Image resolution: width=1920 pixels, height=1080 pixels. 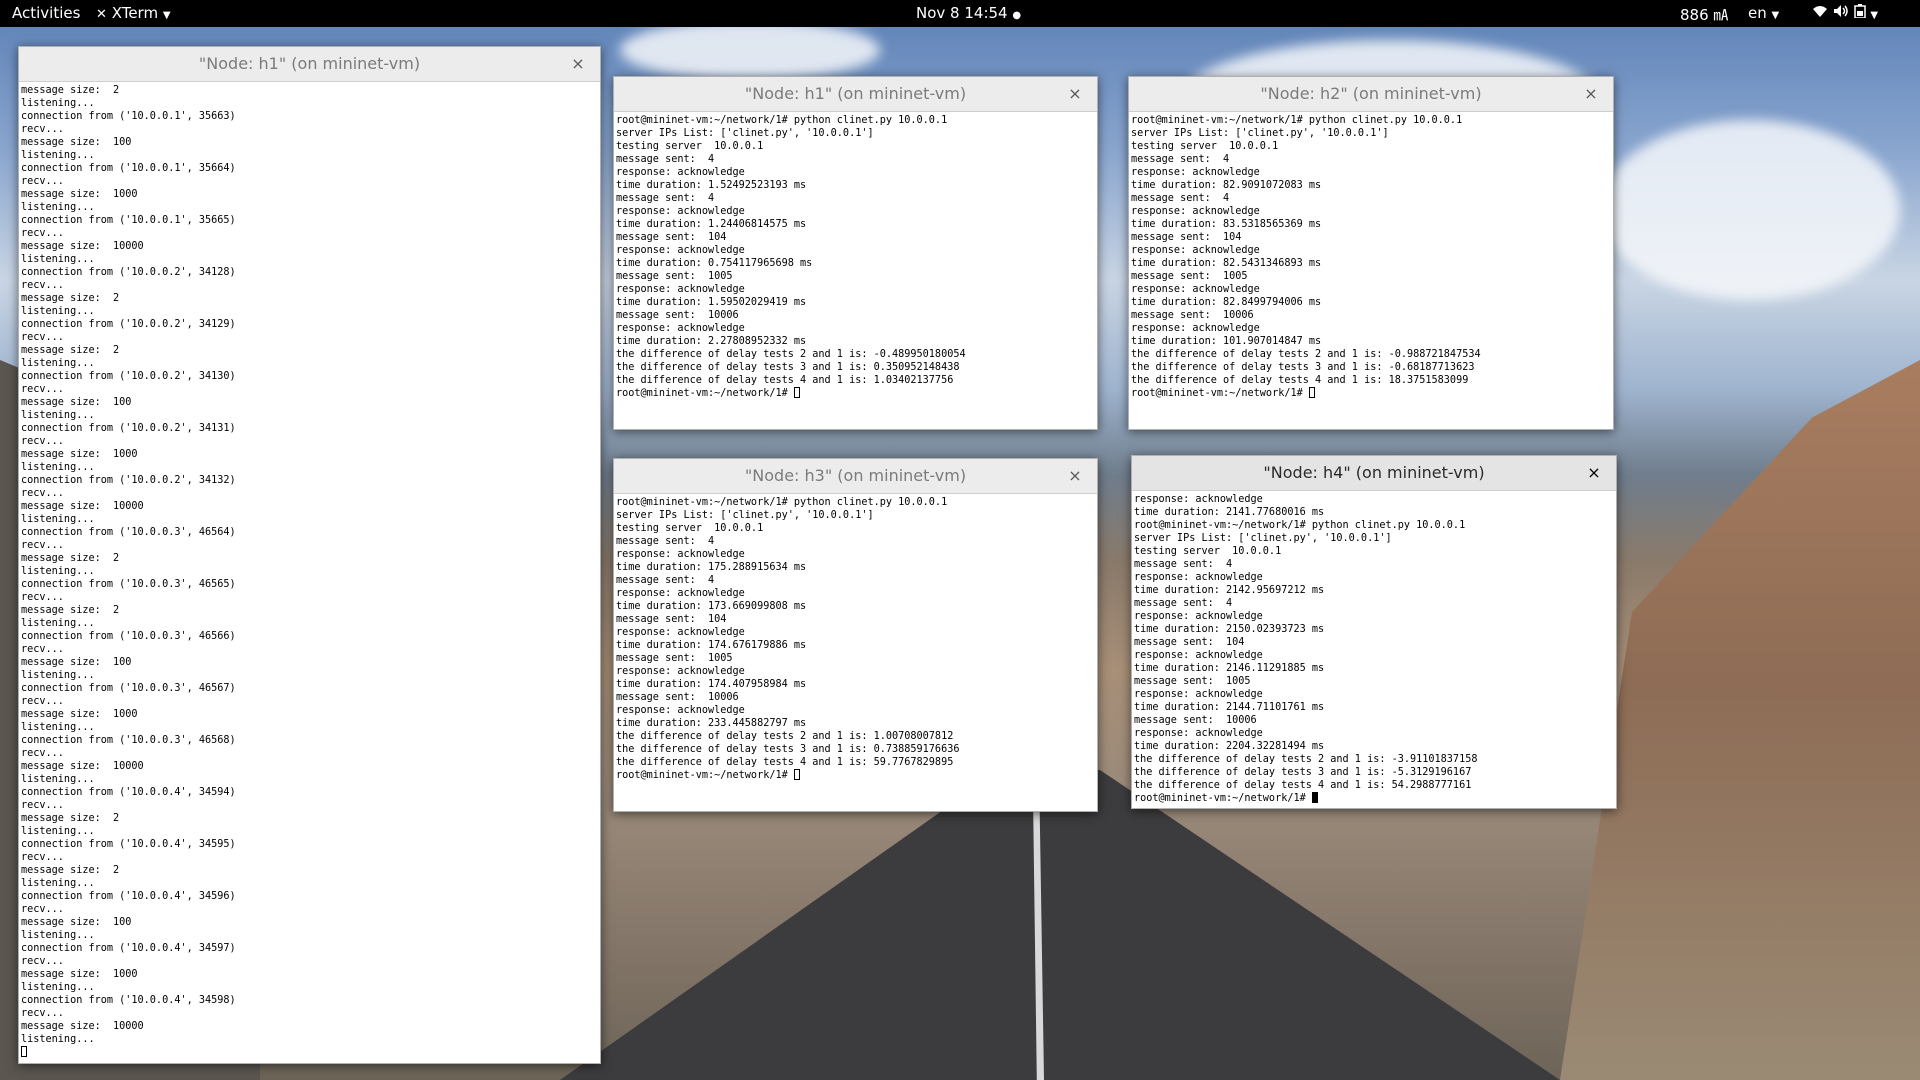 I want to click on language-menu: en ▼, so click(x=1763, y=13).